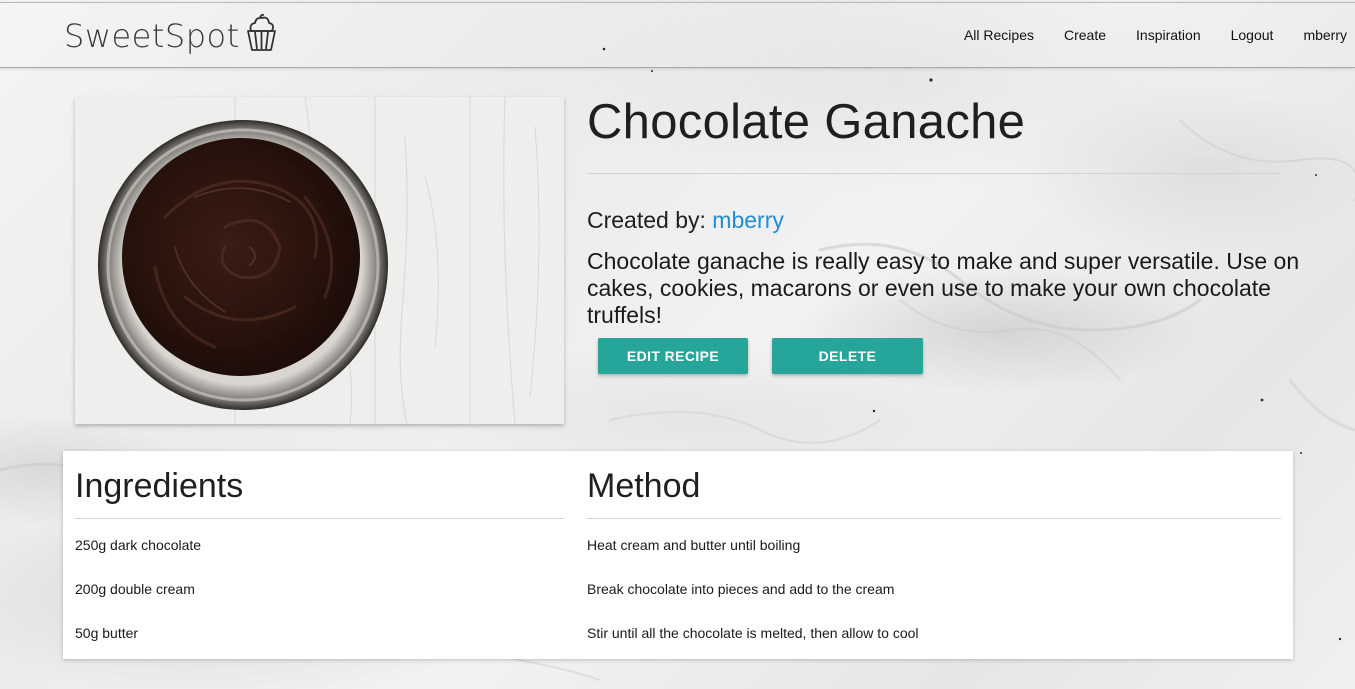  I want to click on ingredient-item: 50g butter, so click(107, 633).